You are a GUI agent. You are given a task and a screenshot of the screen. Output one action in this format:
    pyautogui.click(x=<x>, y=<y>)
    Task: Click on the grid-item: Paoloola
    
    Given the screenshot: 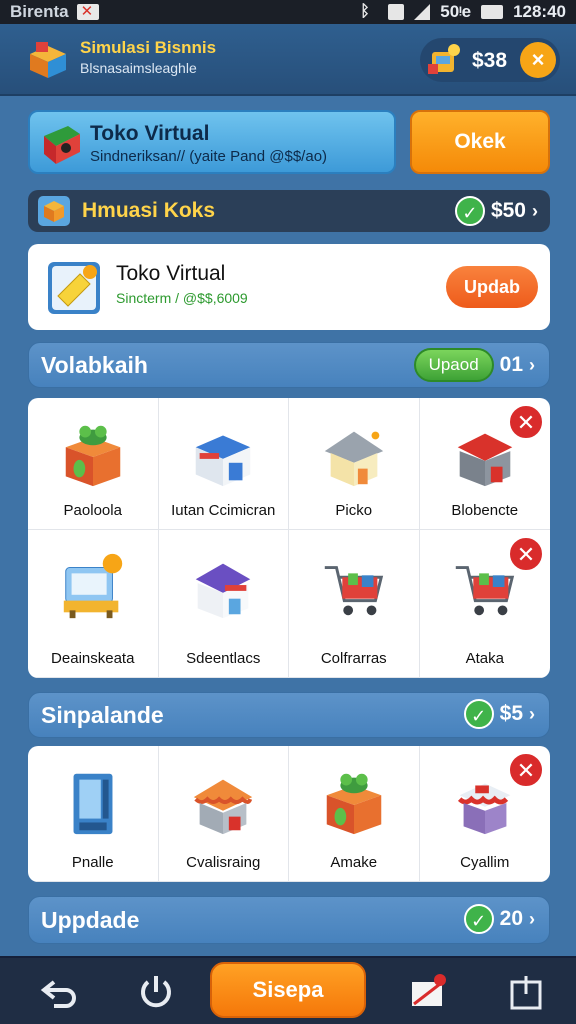 What is the action you would take?
    pyautogui.click(x=93, y=464)
    